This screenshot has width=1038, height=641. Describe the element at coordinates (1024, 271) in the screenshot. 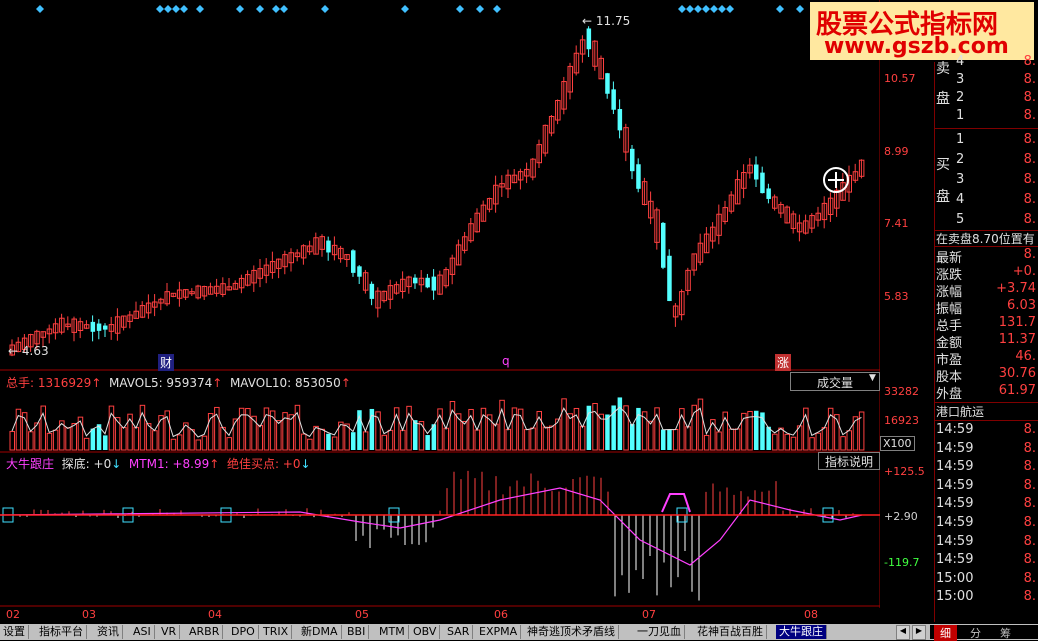

I see `stat-value: +0.` at that location.